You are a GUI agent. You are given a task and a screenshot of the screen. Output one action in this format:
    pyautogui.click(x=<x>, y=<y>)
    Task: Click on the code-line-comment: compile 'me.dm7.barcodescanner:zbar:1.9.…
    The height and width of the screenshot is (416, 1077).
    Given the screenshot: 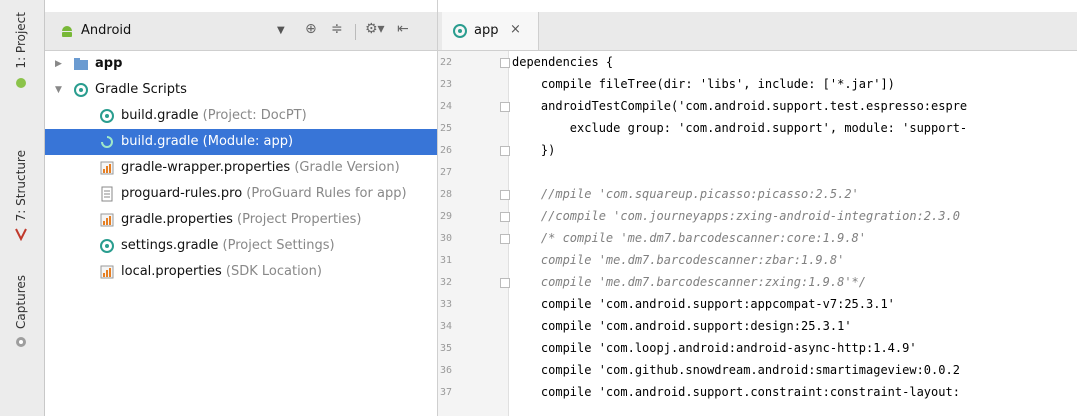 What is the action you would take?
    pyautogui.click(x=678, y=260)
    